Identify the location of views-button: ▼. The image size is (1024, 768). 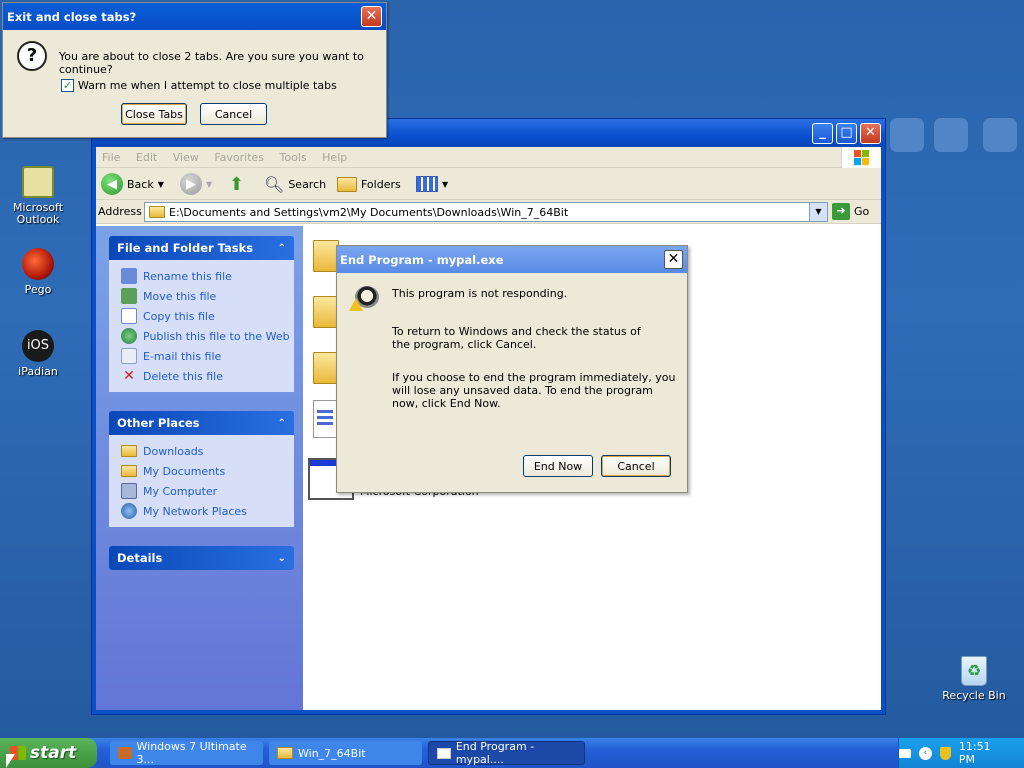
(432, 184).